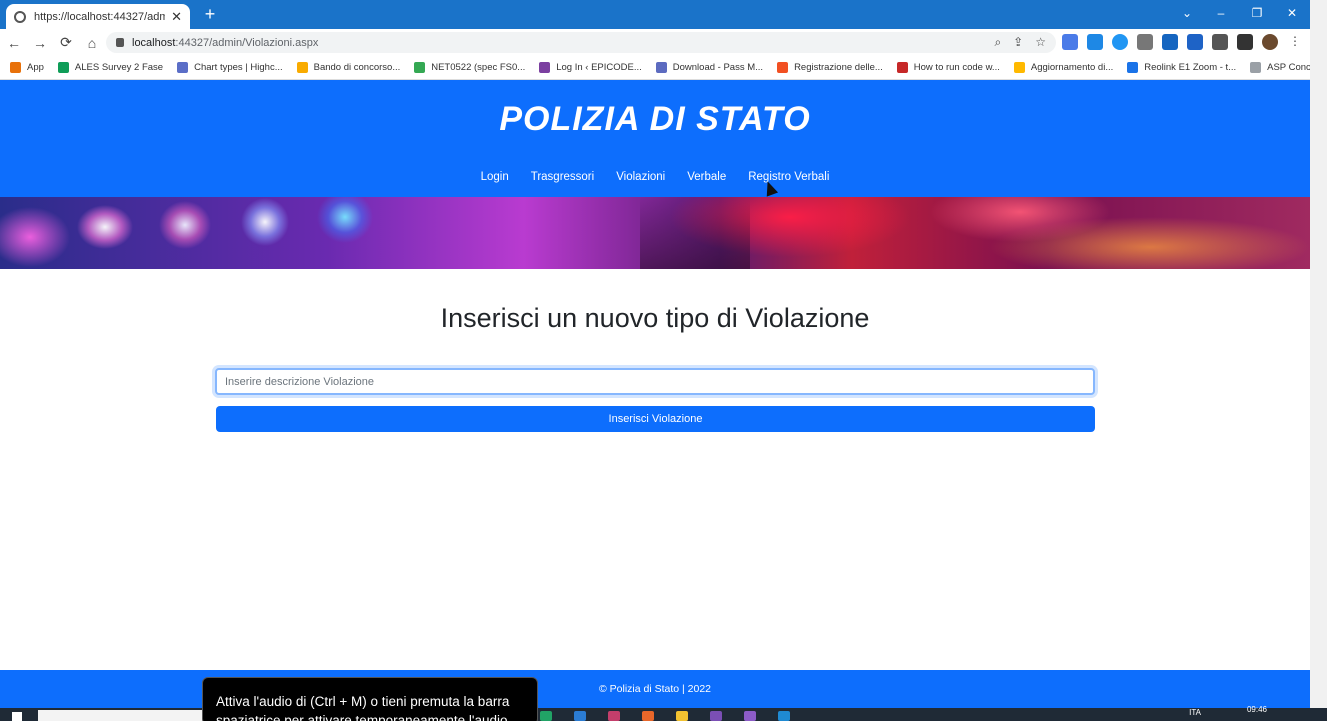  Describe the element at coordinates (210, 14) in the screenshot. I see `new-tab-button: +` at that location.